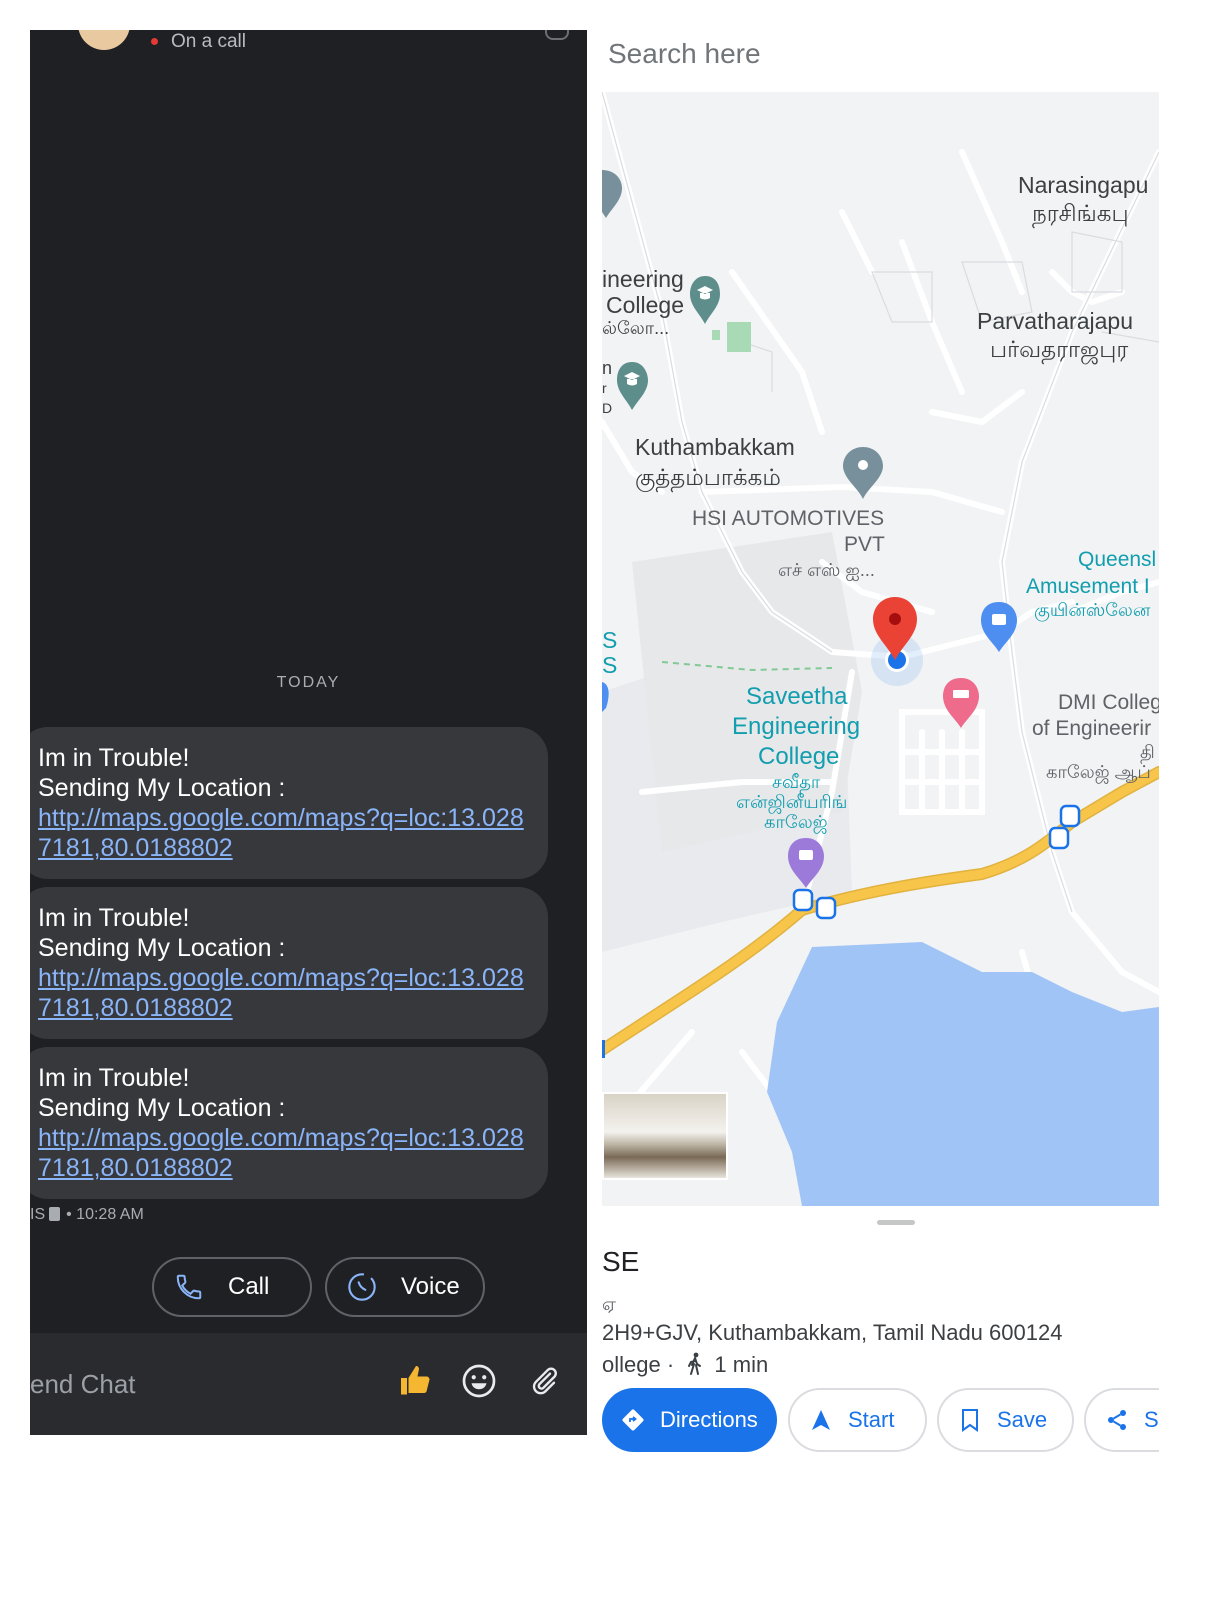 Image resolution: width=1213 pixels, height=1600 pixels. I want to click on map-label: ineering, so click(643, 279).